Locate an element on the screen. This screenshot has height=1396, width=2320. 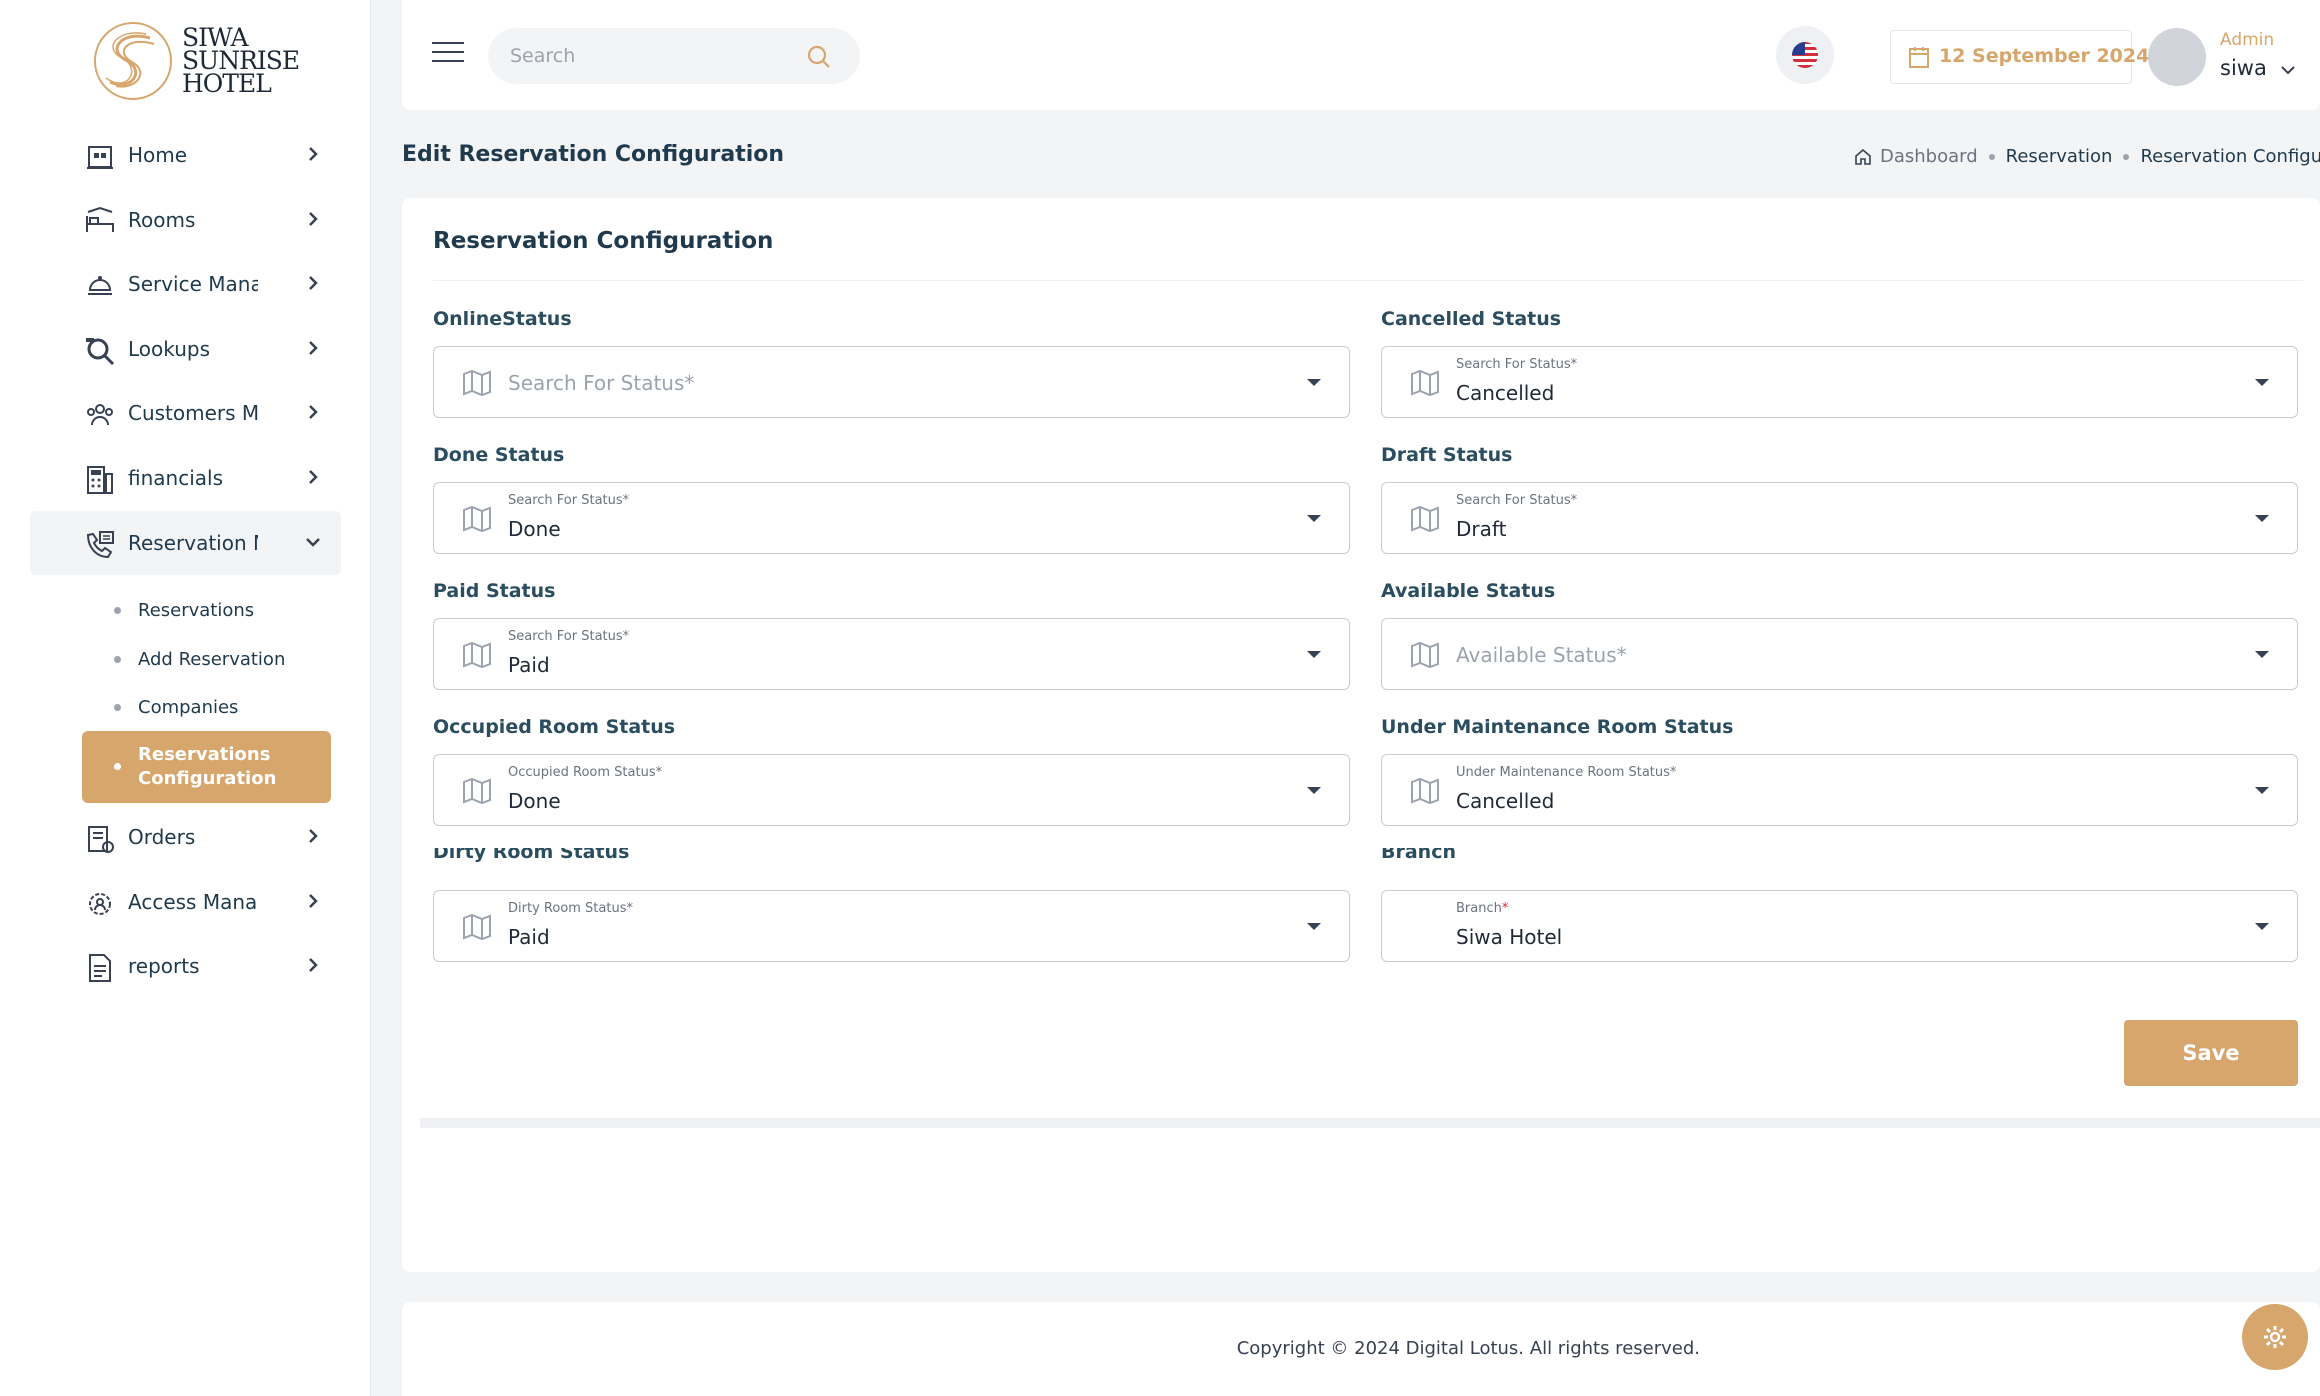
sidebar-item-label: Rooms is located at coordinates (162, 220).